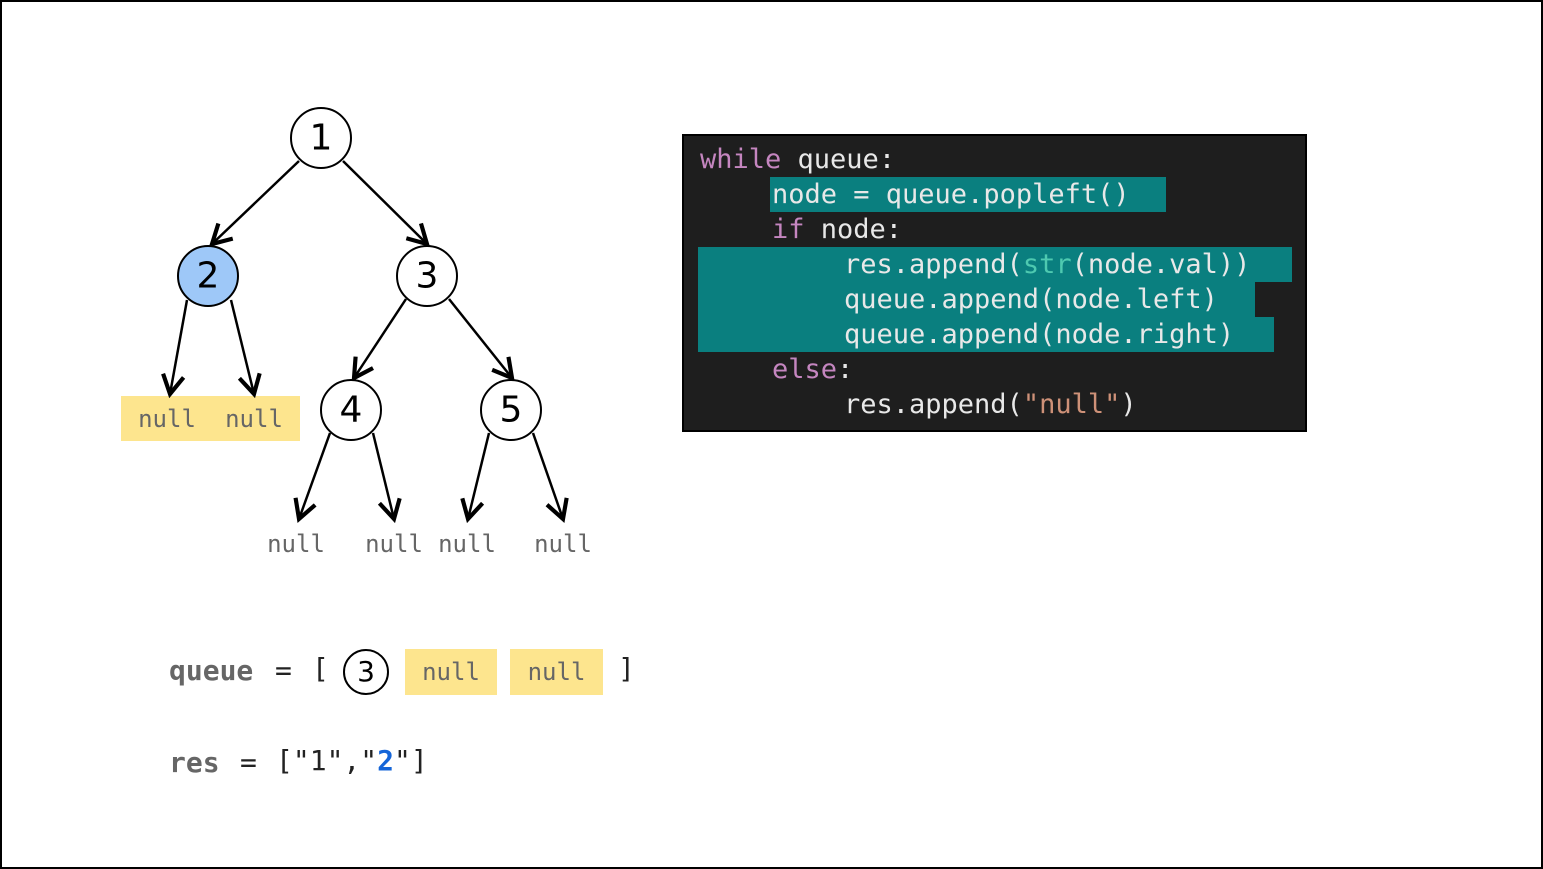 The image size is (1543, 869). Describe the element at coordinates (315, 475) in the screenshot. I see `edge-4-null-left` at that location.